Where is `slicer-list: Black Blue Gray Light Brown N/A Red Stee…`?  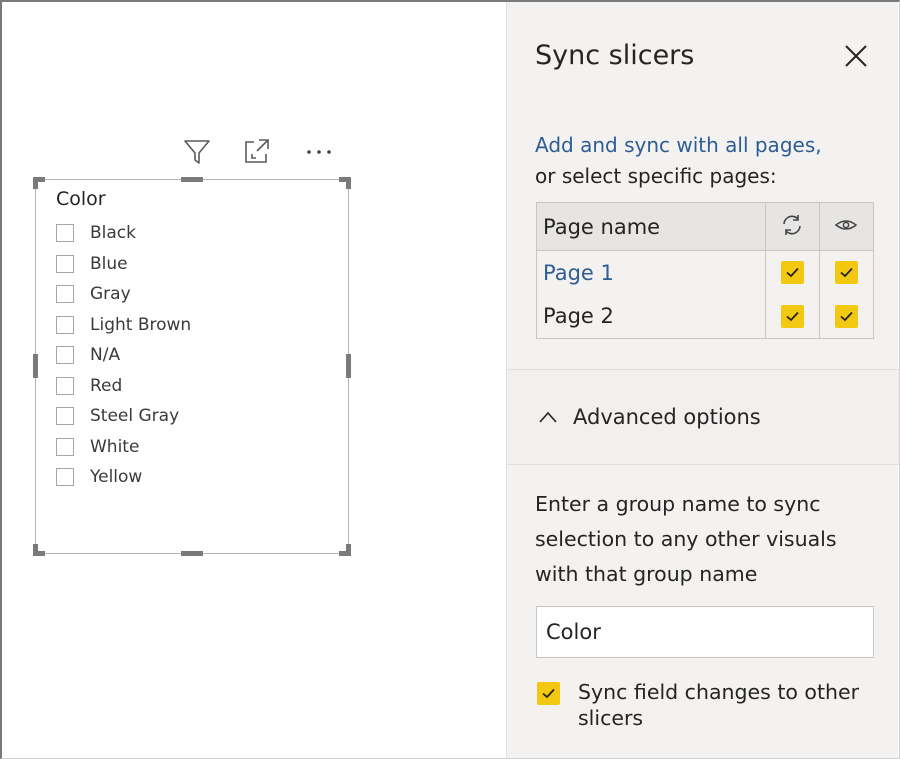
slicer-list: Black Blue Gray Light Brown N/A Red Stee… is located at coordinates (123, 355).